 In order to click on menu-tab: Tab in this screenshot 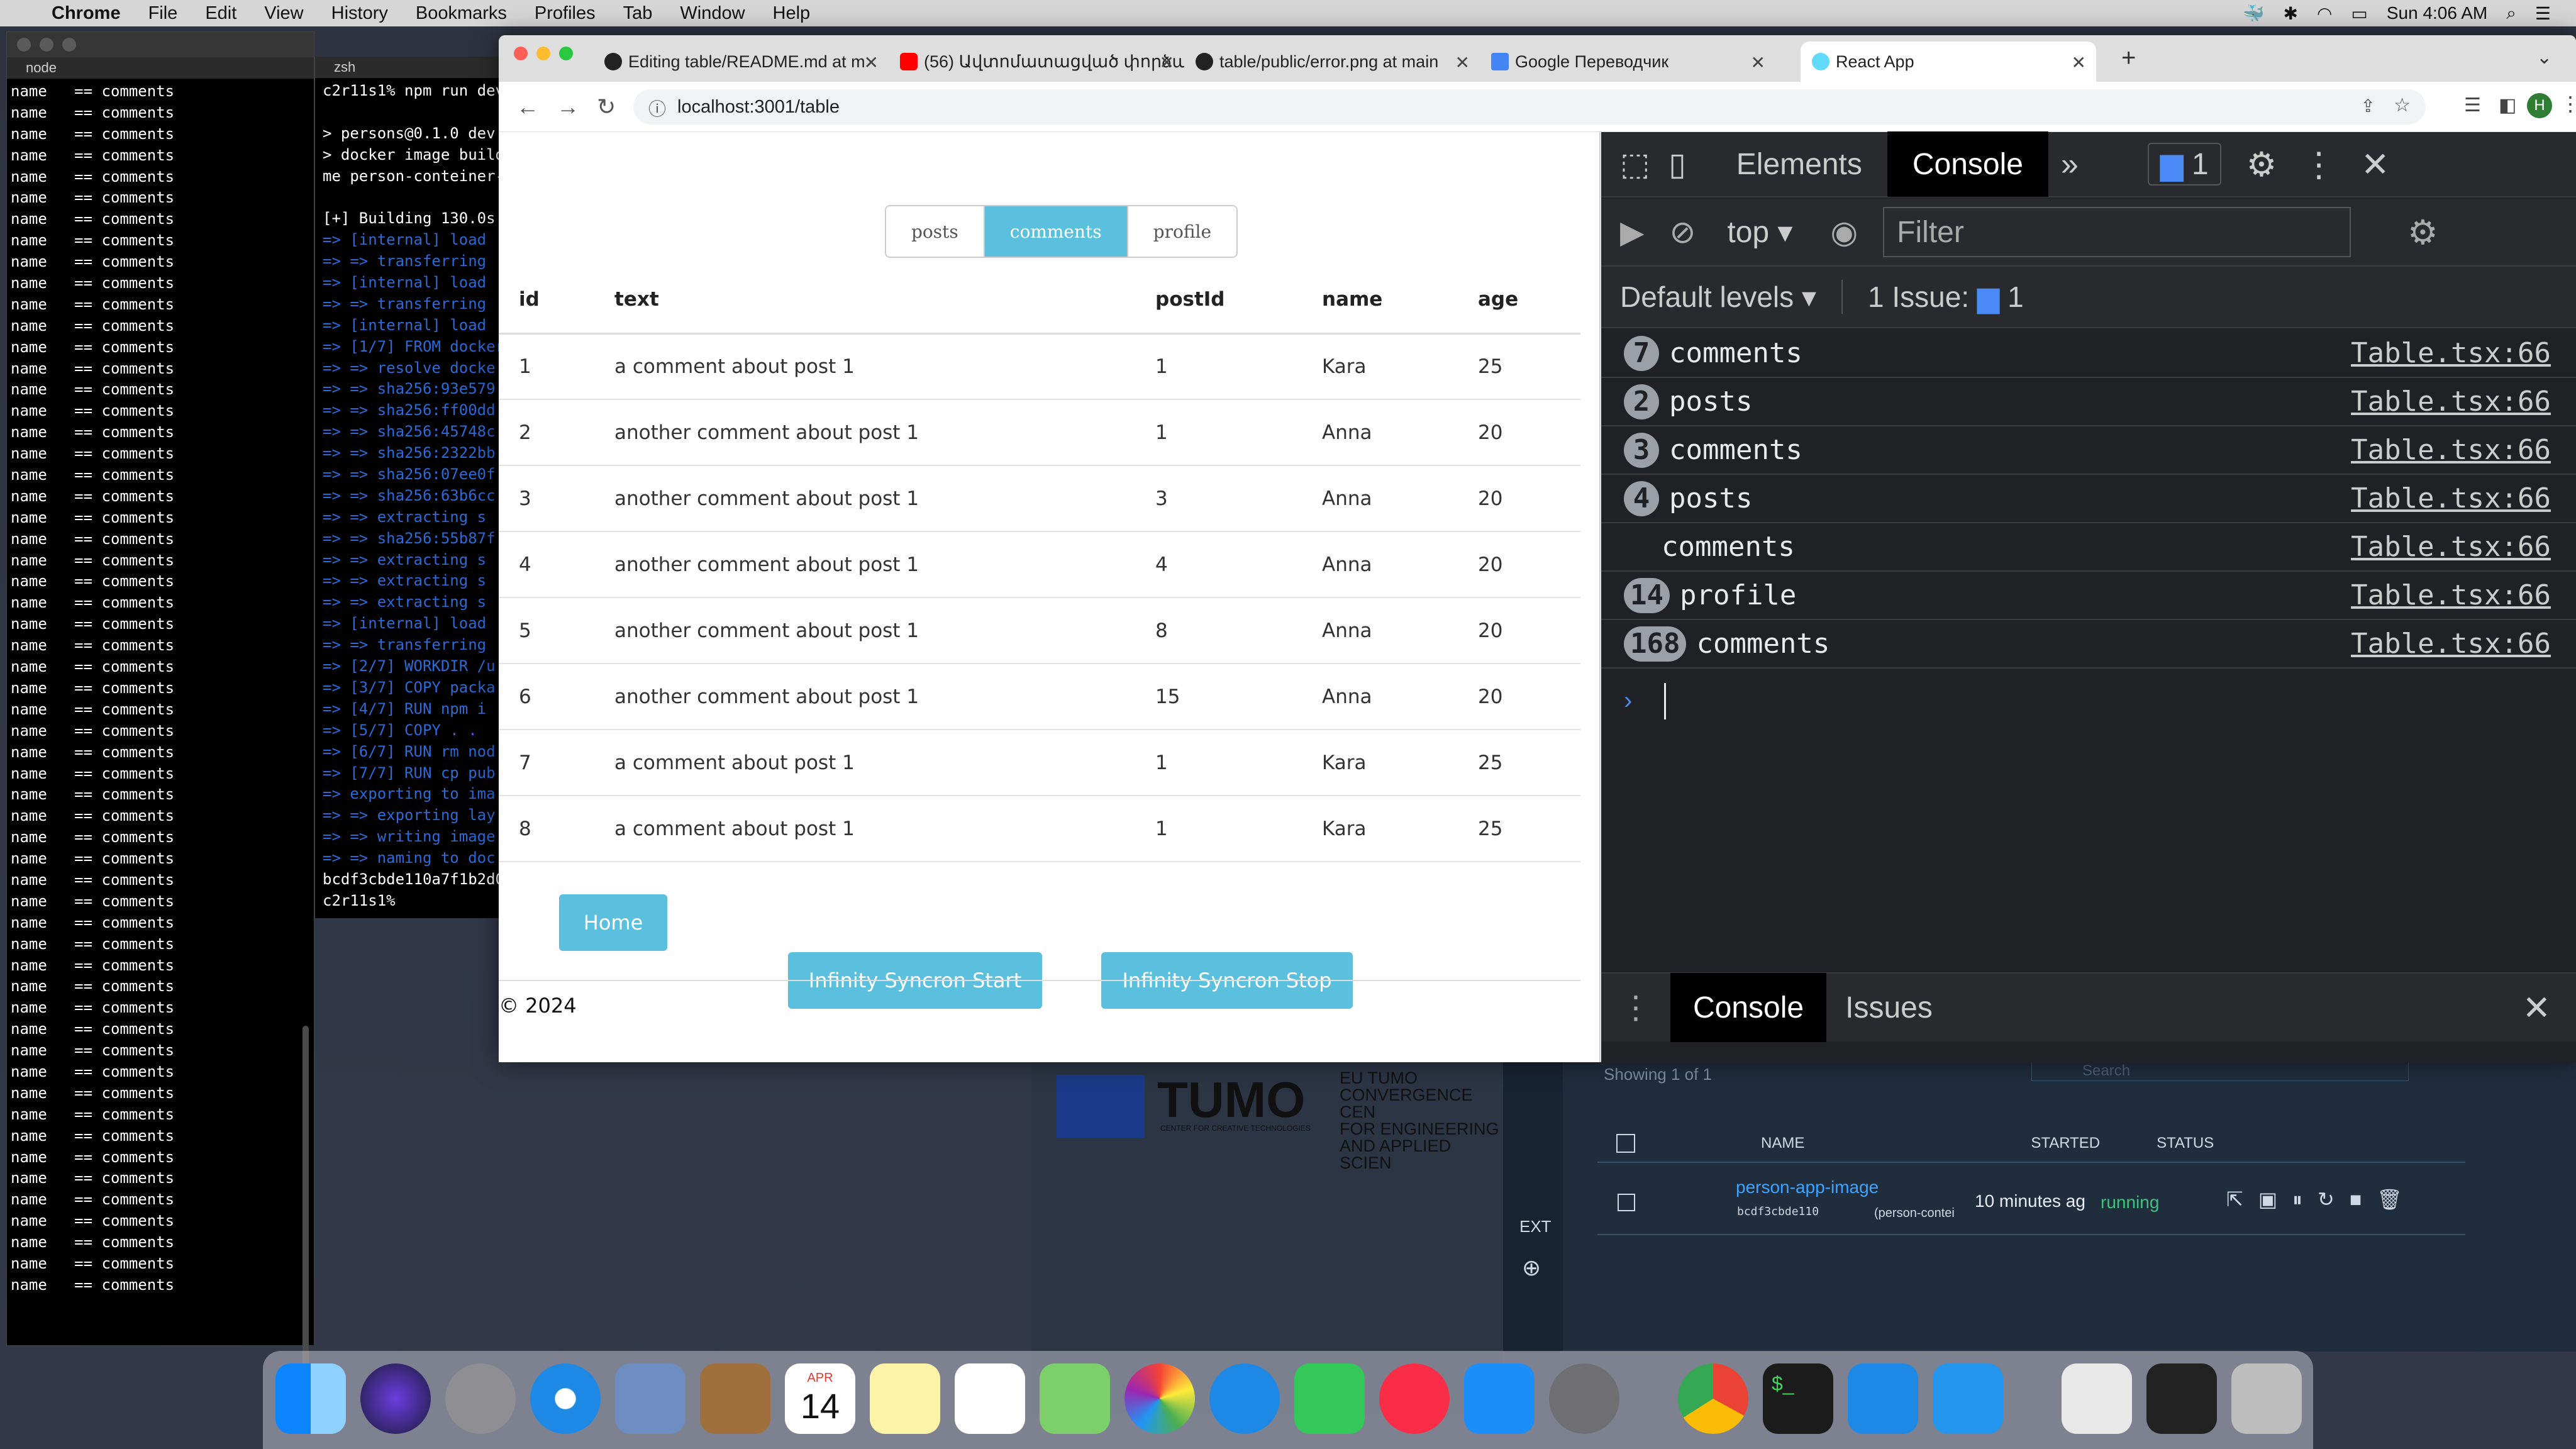, I will do `click(638, 13)`.